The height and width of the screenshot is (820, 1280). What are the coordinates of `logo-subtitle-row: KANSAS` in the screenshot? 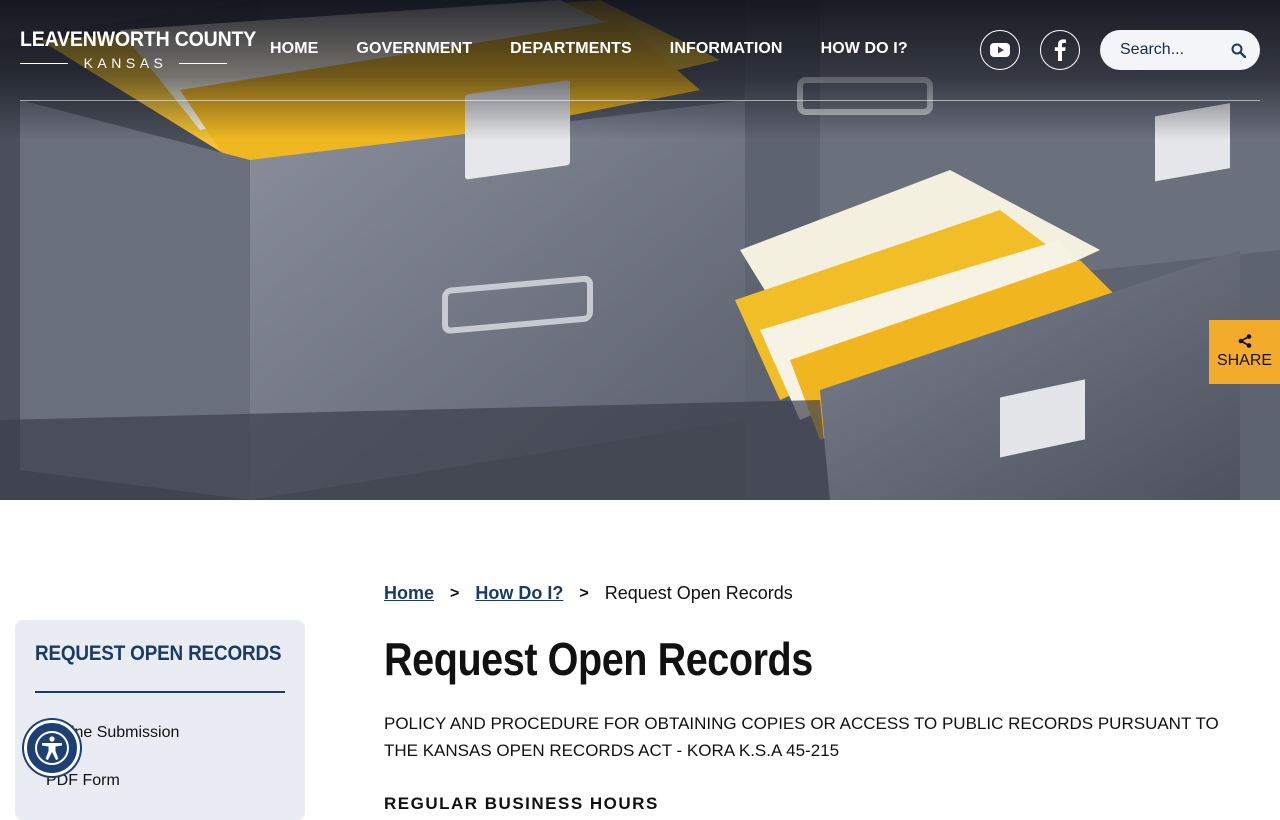 It's located at (123, 63).